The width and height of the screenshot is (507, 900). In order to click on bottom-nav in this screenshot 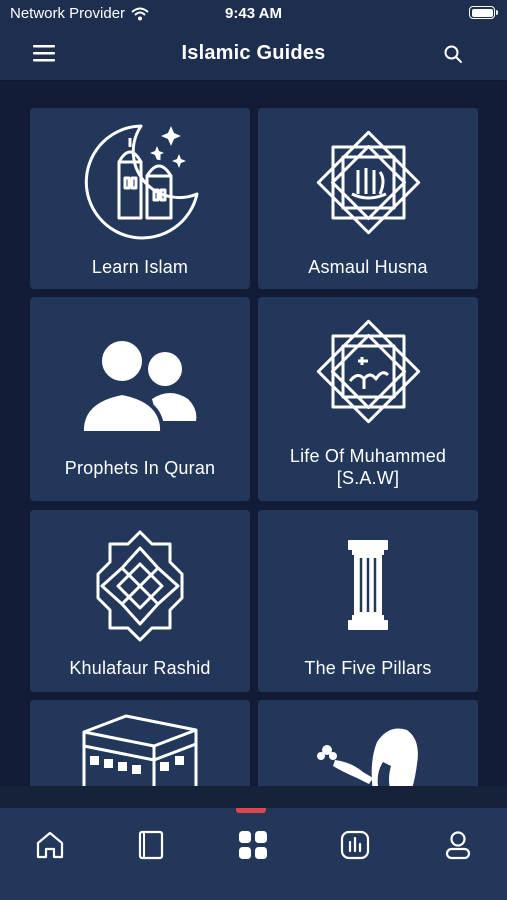, I will do `click(253, 854)`.